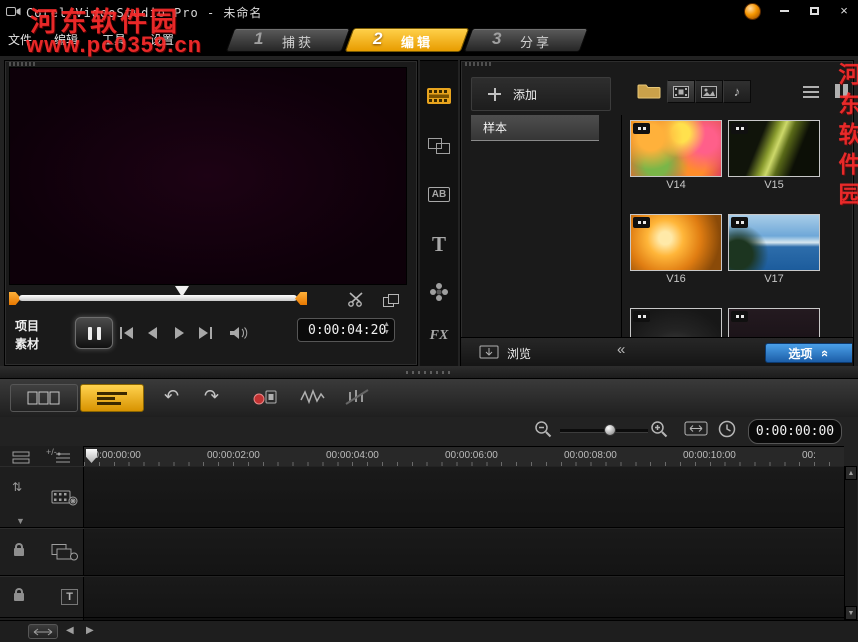  What do you see at coordinates (659, 429) in the screenshot?
I see `zoom-in-icon` at bounding box center [659, 429].